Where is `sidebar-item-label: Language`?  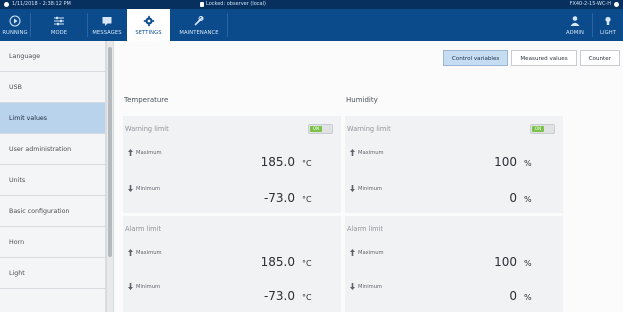 sidebar-item-label: Language is located at coordinates (25, 56).